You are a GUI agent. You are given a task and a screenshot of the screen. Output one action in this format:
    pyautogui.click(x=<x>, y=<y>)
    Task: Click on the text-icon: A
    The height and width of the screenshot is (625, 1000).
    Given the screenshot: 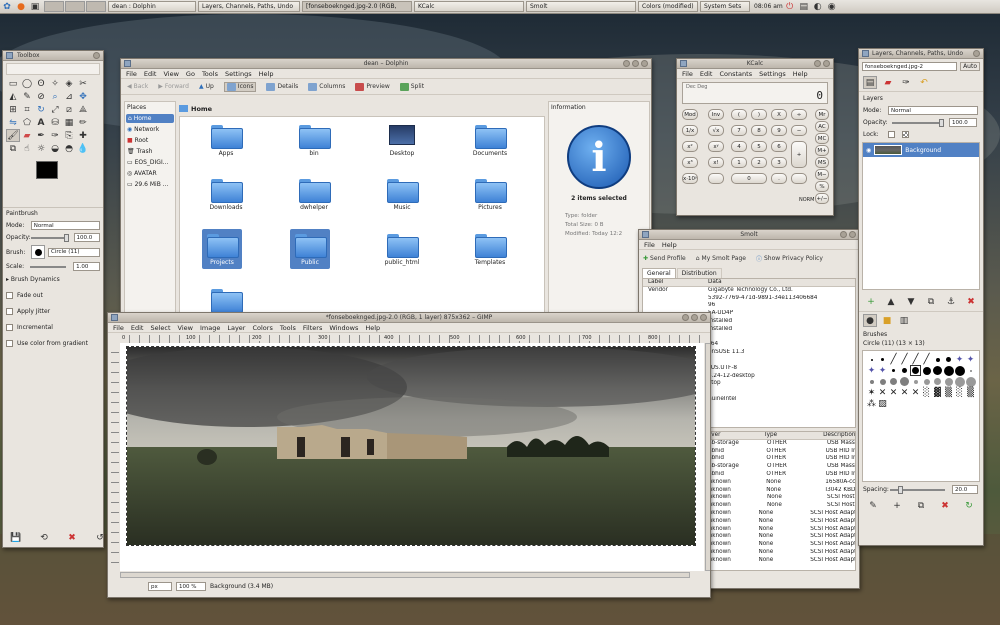 What is the action you would take?
    pyautogui.click(x=41, y=122)
    